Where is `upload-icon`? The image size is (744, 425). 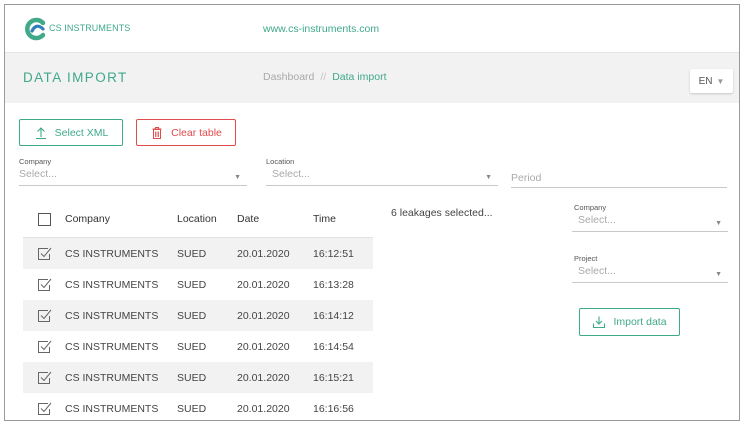
upload-icon is located at coordinates (40, 132).